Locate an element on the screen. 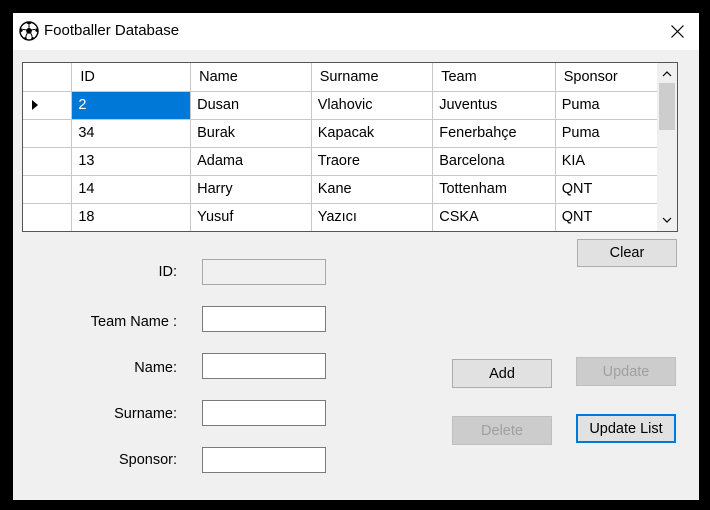  cell-name: Harry is located at coordinates (251, 189).